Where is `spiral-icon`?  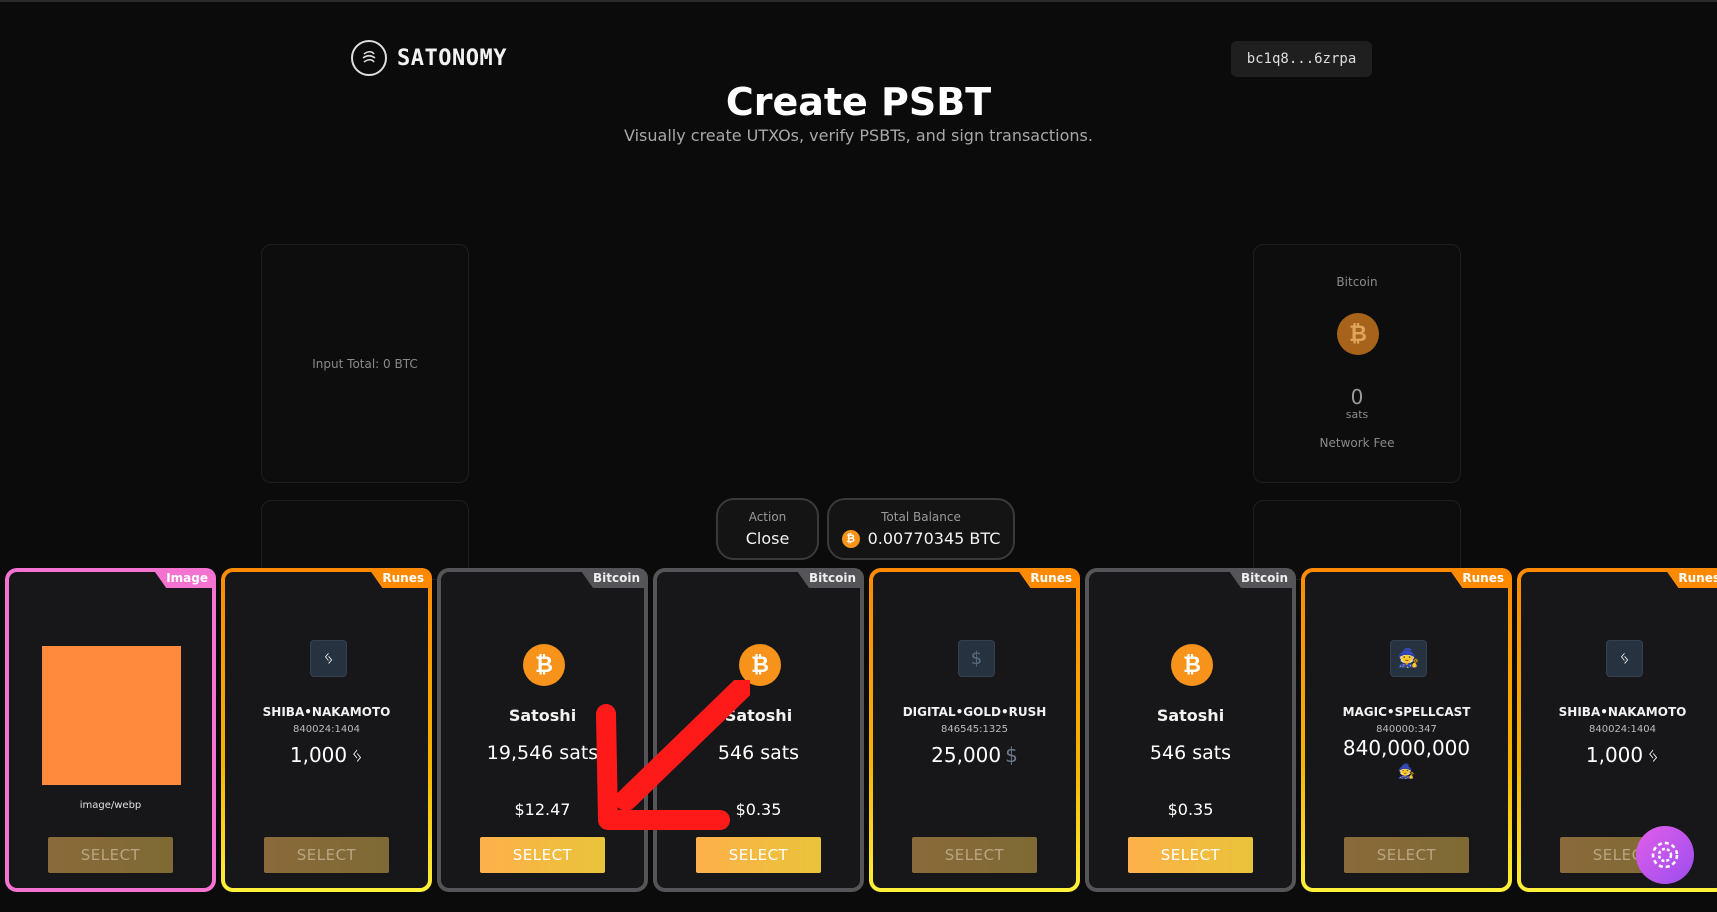 spiral-icon is located at coordinates (1665, 855).